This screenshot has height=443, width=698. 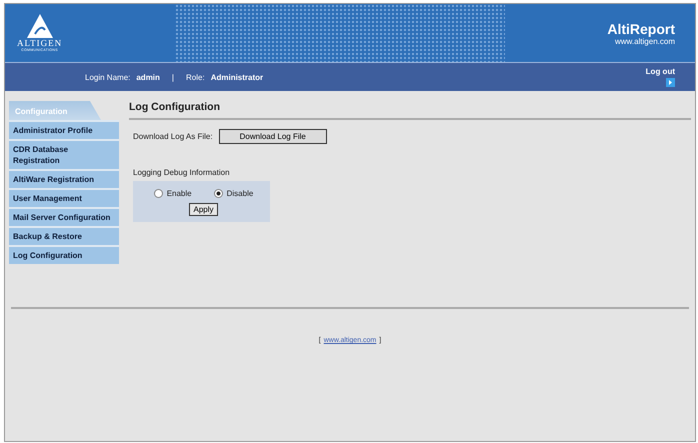 What do you see at coordinates (39, 43) in the screenshot?
I see `logo-text: ALTIGEN` at bounding box center [39, 43].